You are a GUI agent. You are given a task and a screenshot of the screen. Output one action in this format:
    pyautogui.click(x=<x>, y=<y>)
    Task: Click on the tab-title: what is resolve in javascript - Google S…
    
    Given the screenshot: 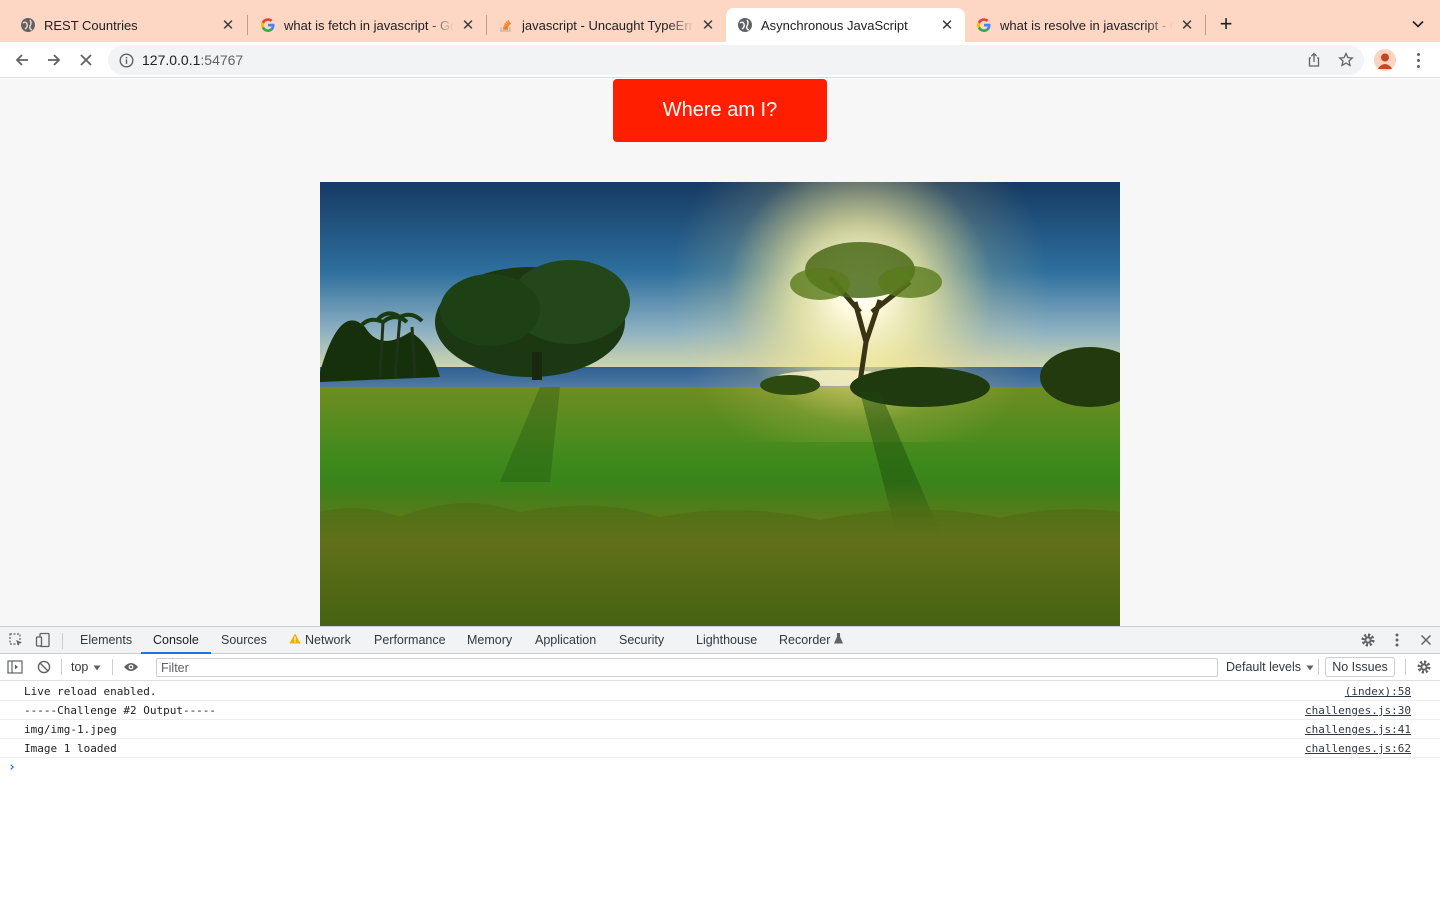 What is the action you would take?
    pyautogui.click(x=1086, y=25)
    